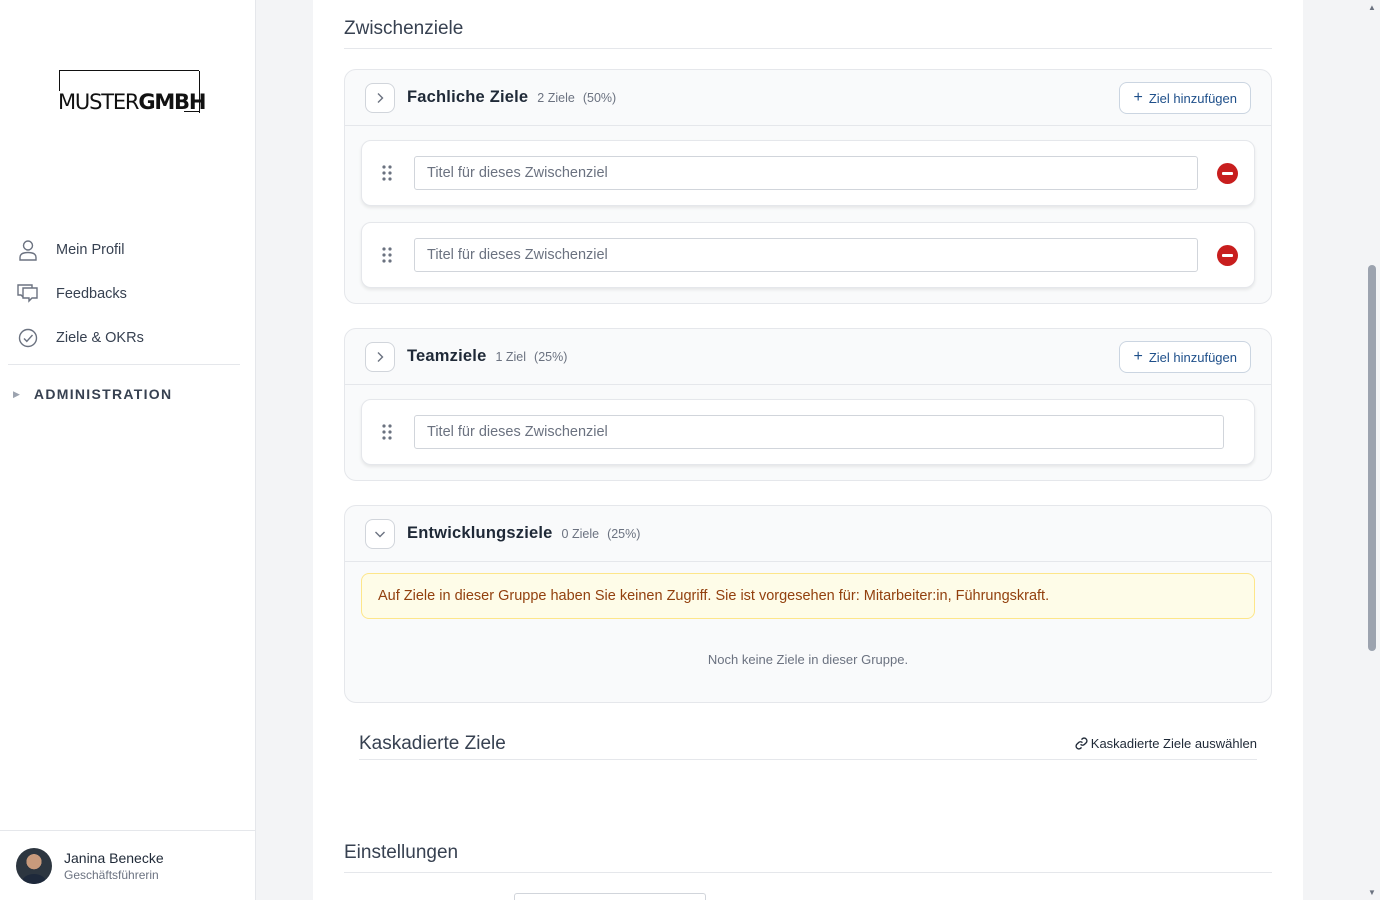 The image size is (1380, 900). I want to click on scrollbar-thumb, so click(1372, 458).